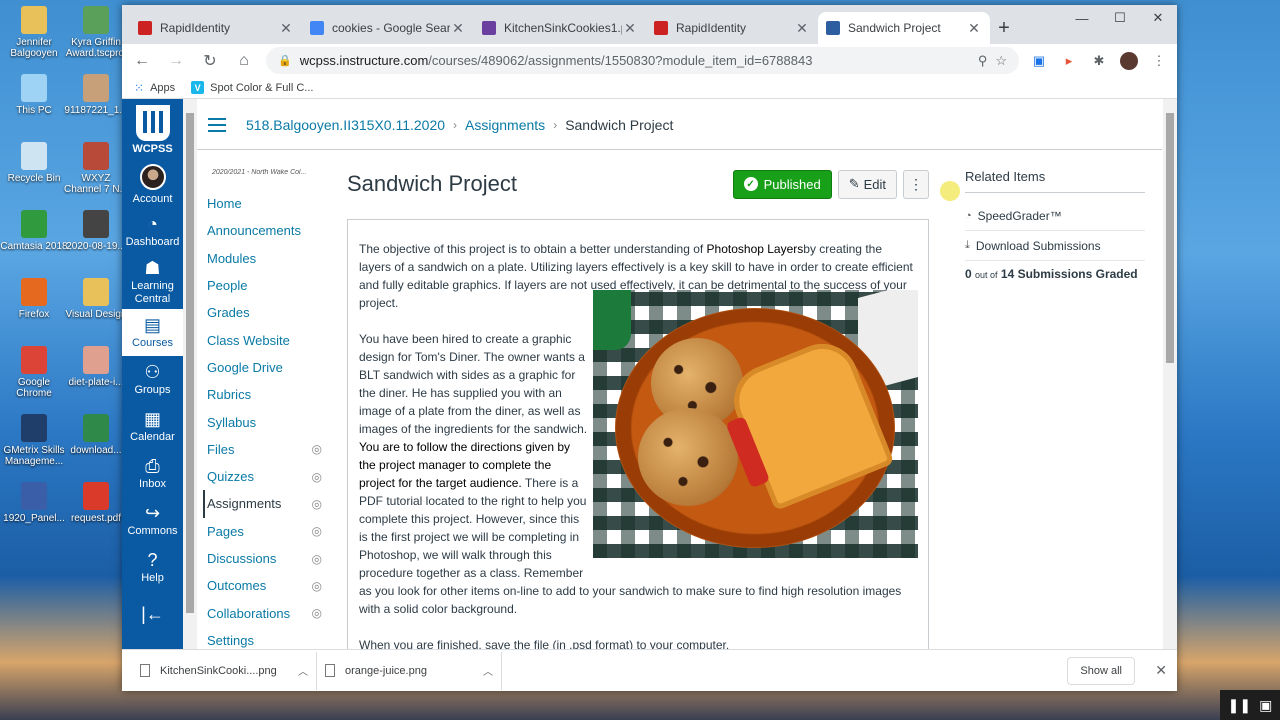 Image resolution: width=1280 pixels, height=720 pixels. I want to click on course-nav-grades: Grades, so click(264, 312).